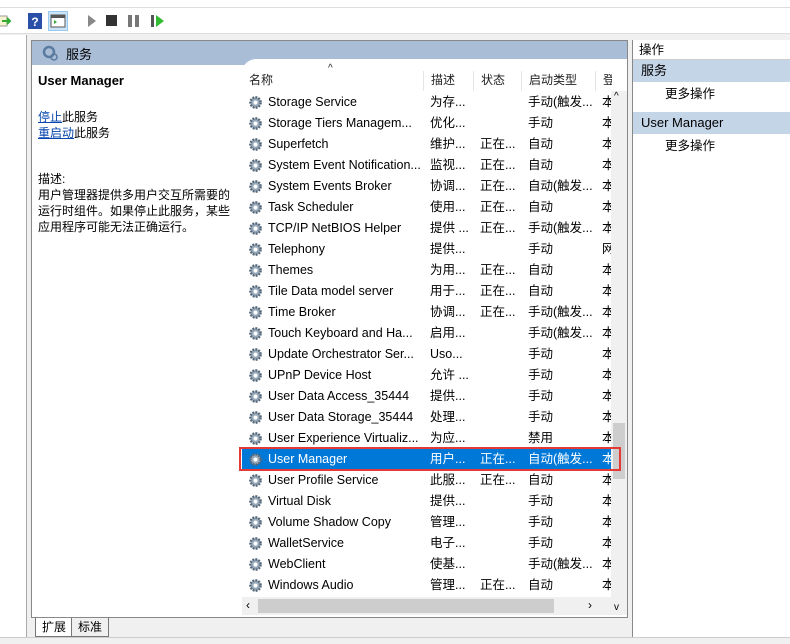  I want to click on service-name: UPnP Device Host, so click(320, 375).